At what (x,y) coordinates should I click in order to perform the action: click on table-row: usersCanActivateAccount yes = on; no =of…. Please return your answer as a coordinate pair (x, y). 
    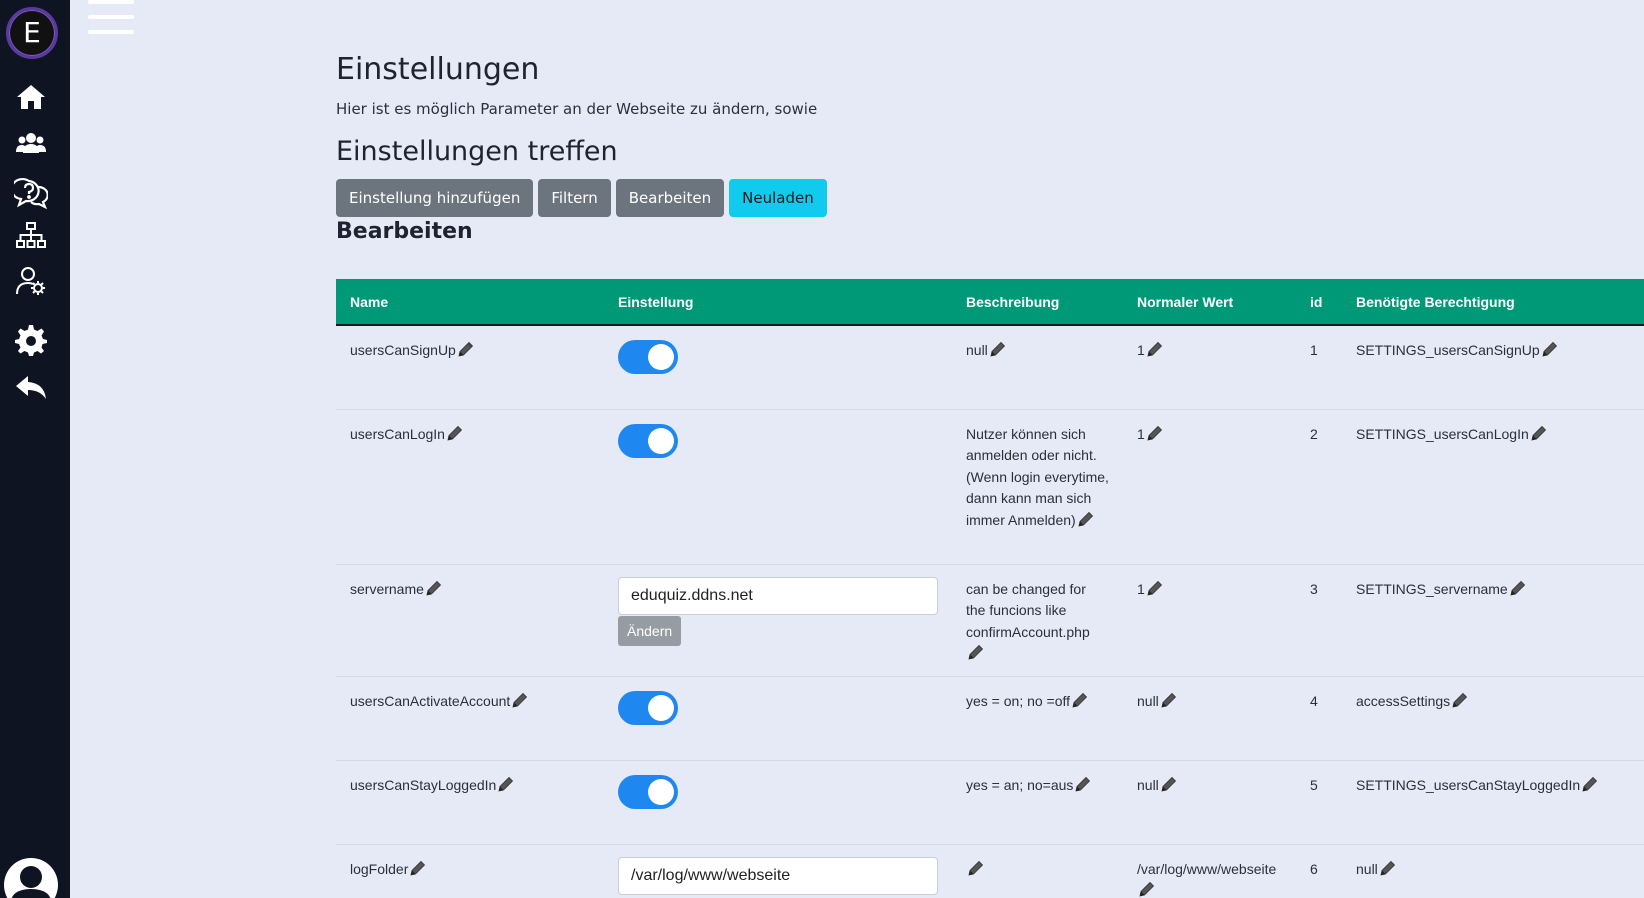
    Looking at the image, I should click on (990, 718).